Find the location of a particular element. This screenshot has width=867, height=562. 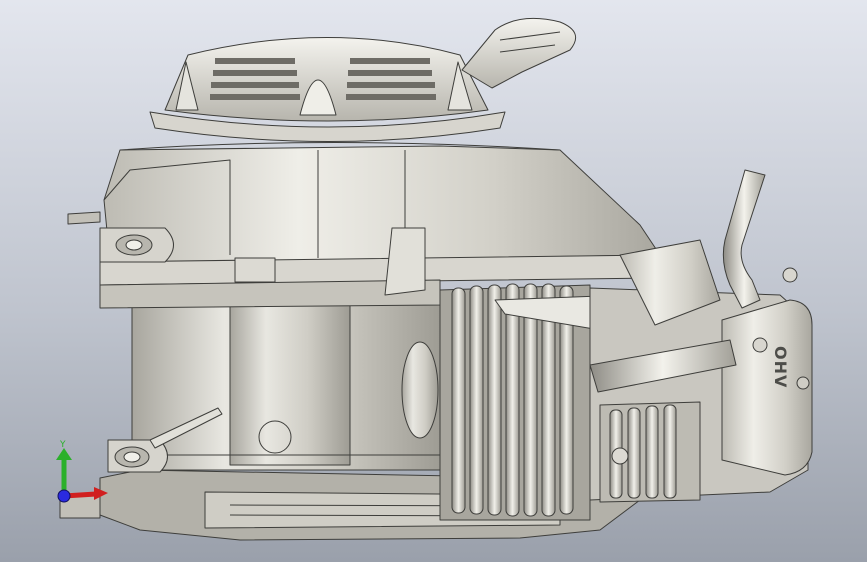

blower-housing is located at coordinates (382, 204).